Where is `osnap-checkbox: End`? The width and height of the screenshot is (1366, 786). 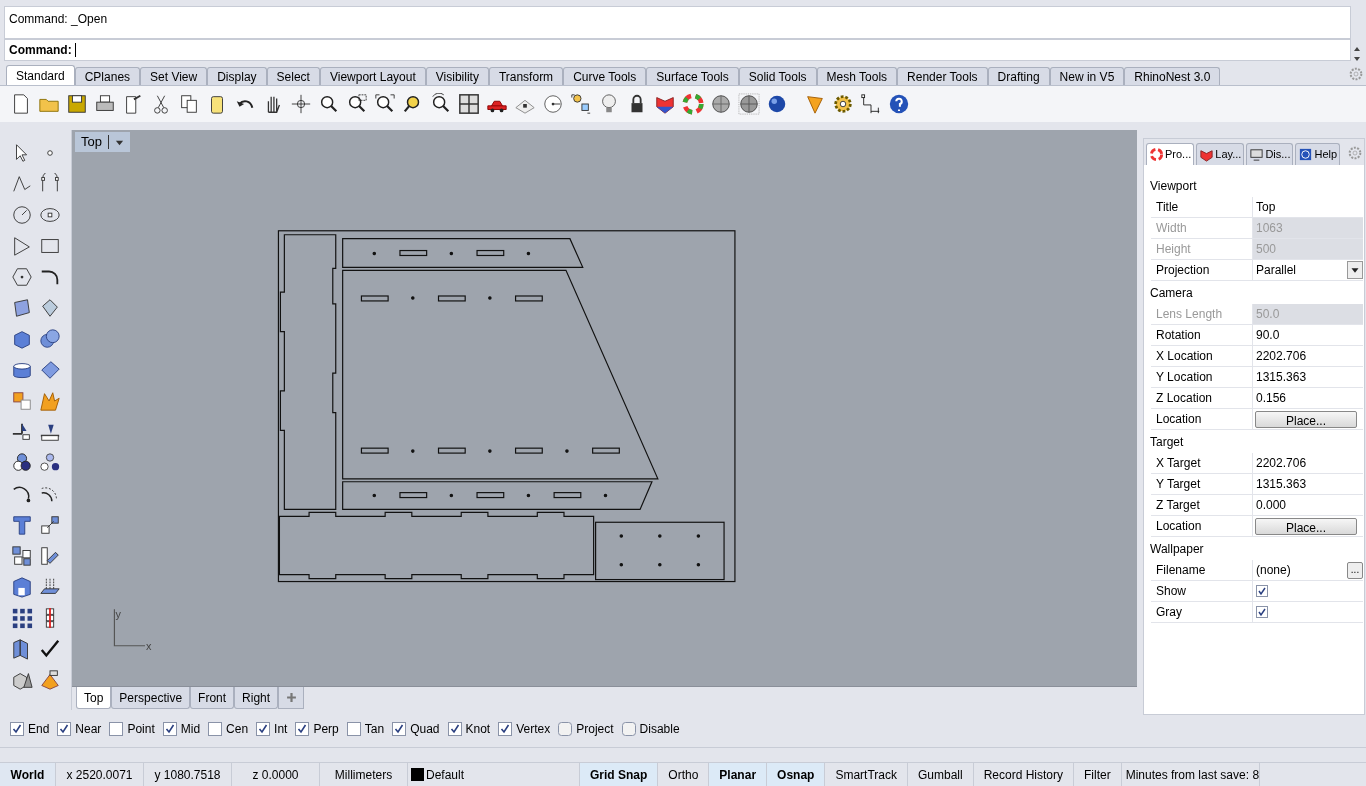 osnap-checkbox: End is located at coordinates (30, 728).